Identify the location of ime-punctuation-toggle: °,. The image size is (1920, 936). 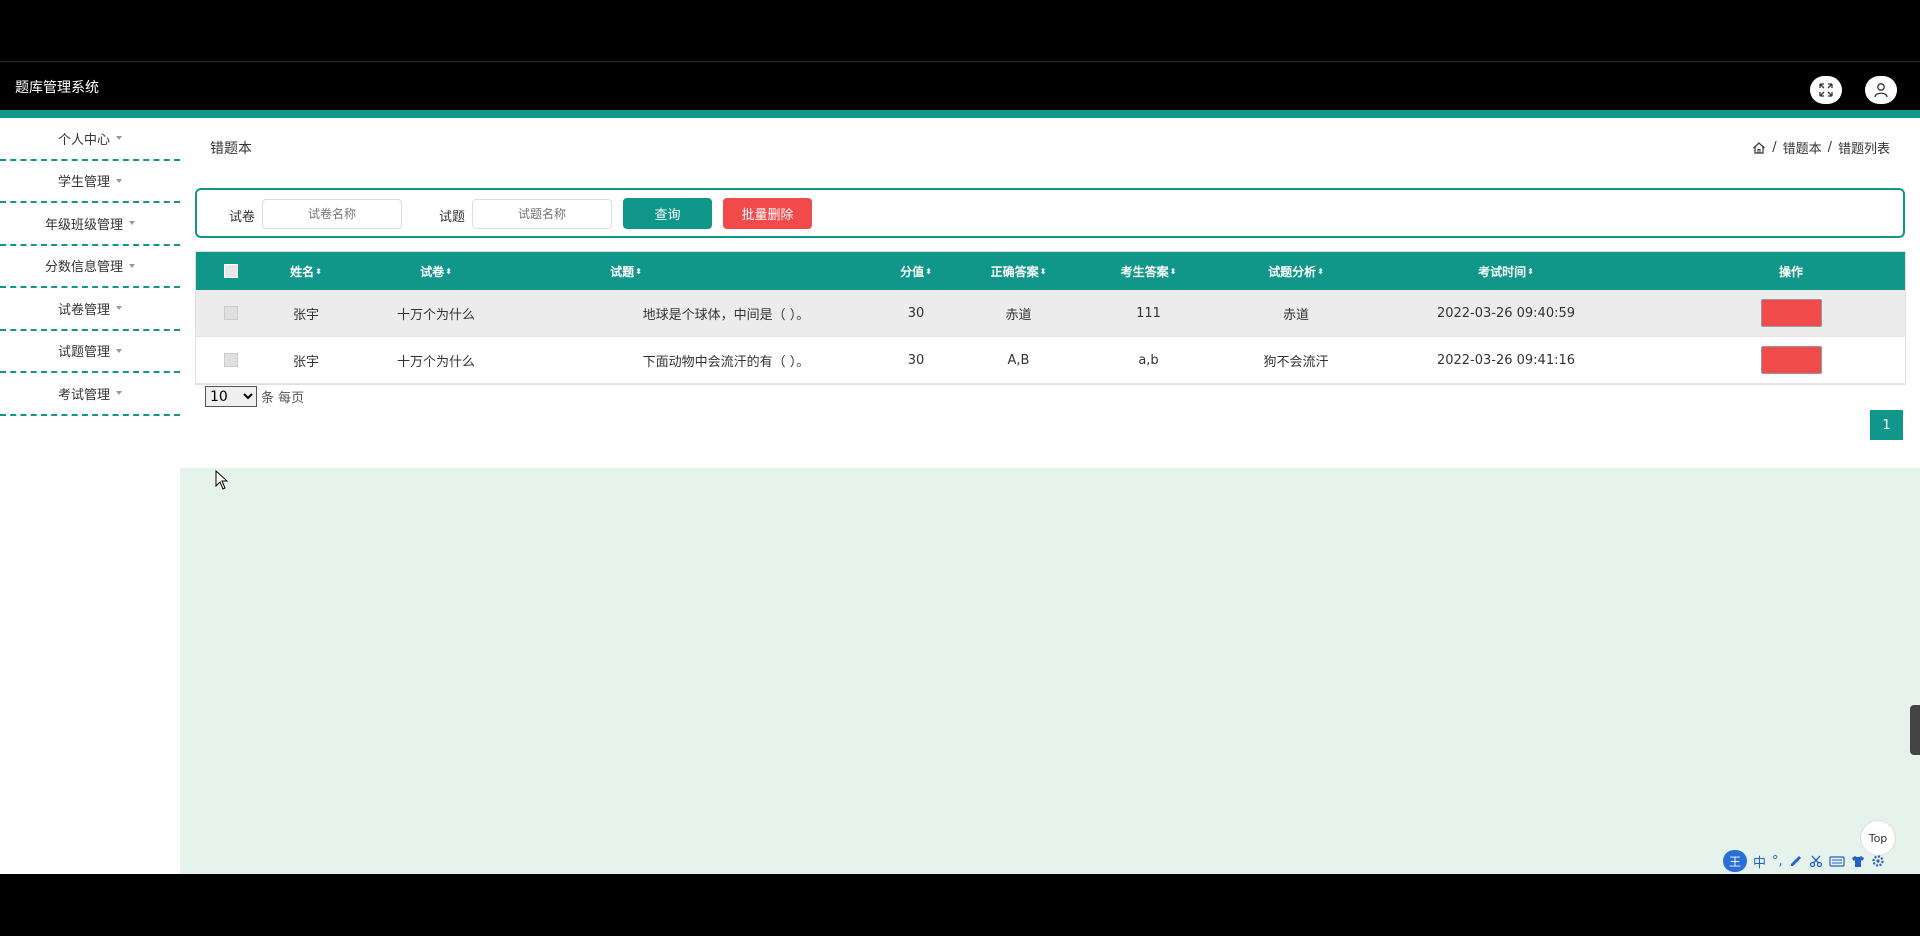
(1777, 861).